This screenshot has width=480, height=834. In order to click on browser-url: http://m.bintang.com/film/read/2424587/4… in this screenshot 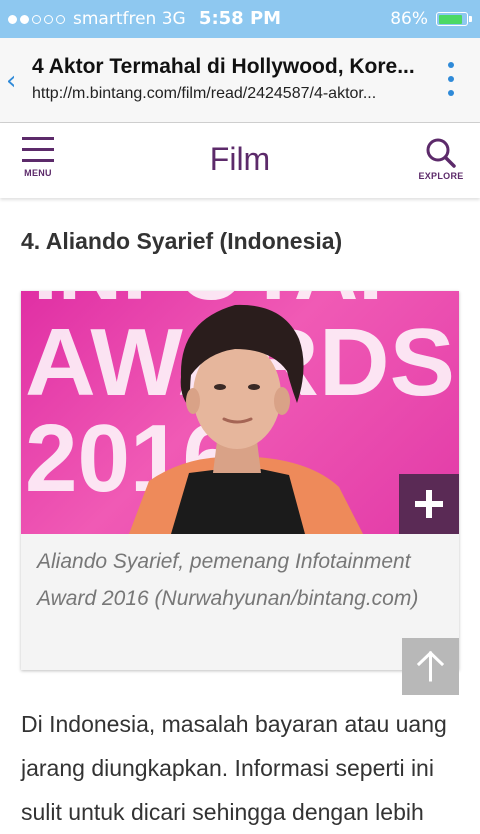, I will do `click(233, 94)`.